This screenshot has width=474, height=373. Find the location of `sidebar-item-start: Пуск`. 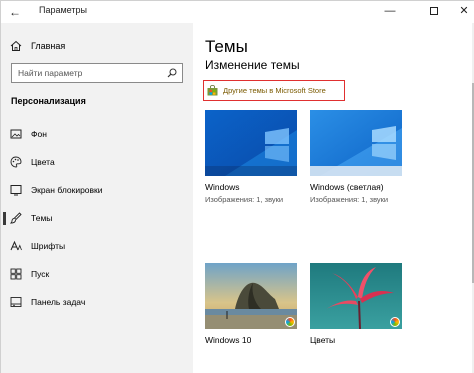

sidebar-item-start: Пуск is located at coordinates (97, 274).